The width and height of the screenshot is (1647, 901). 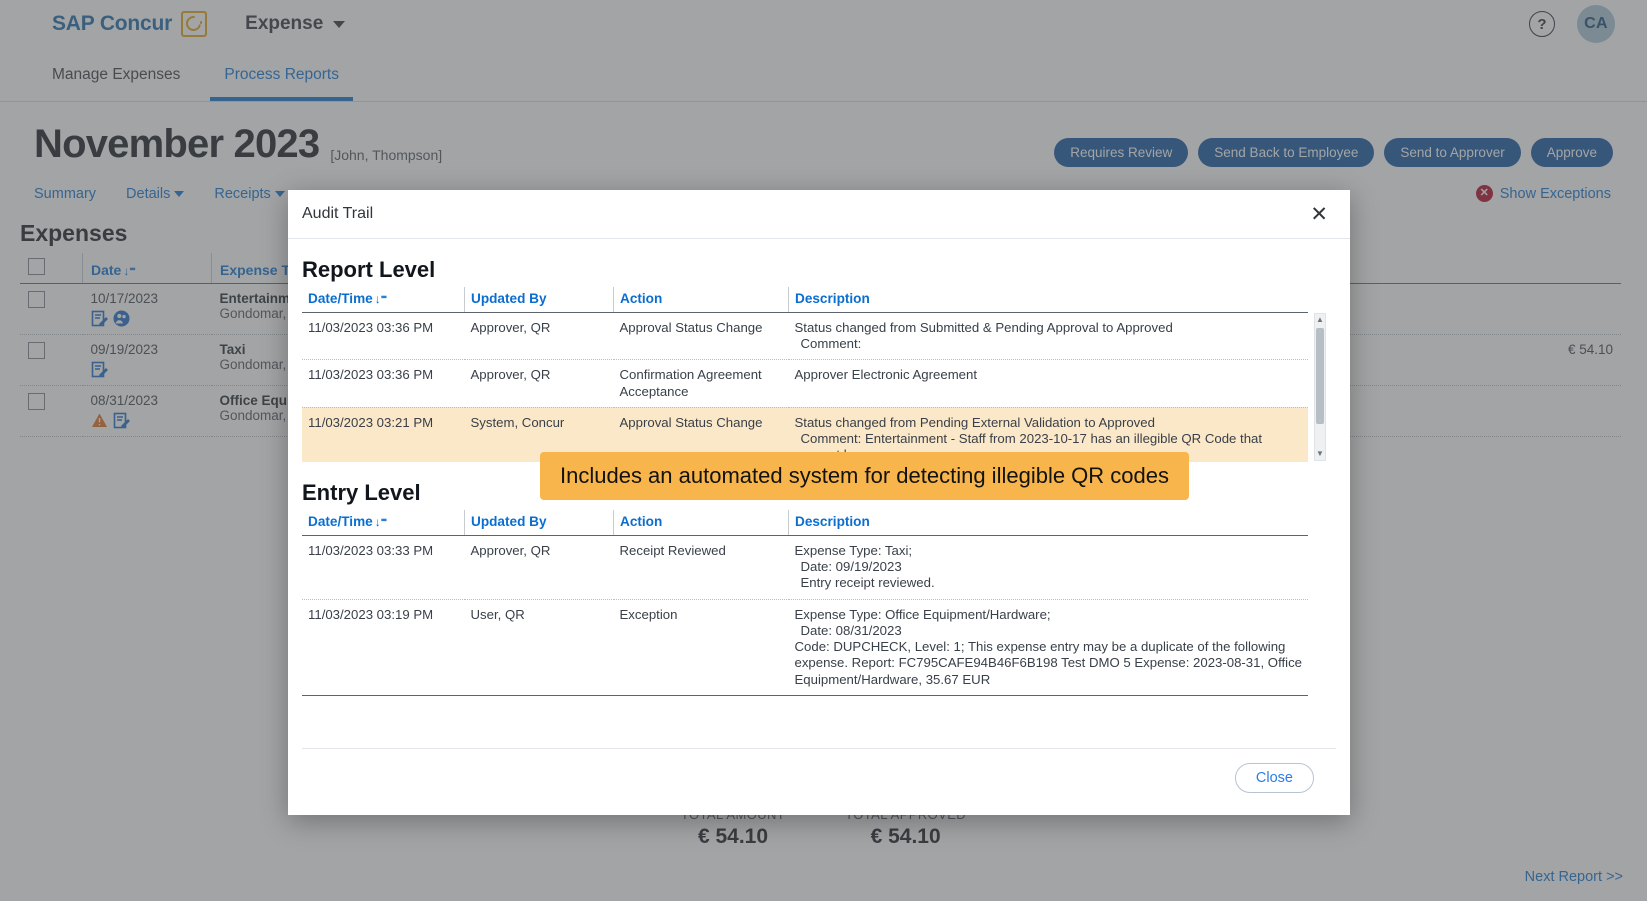 I want to click on close-button: Close, so click(x=1274, y=778).